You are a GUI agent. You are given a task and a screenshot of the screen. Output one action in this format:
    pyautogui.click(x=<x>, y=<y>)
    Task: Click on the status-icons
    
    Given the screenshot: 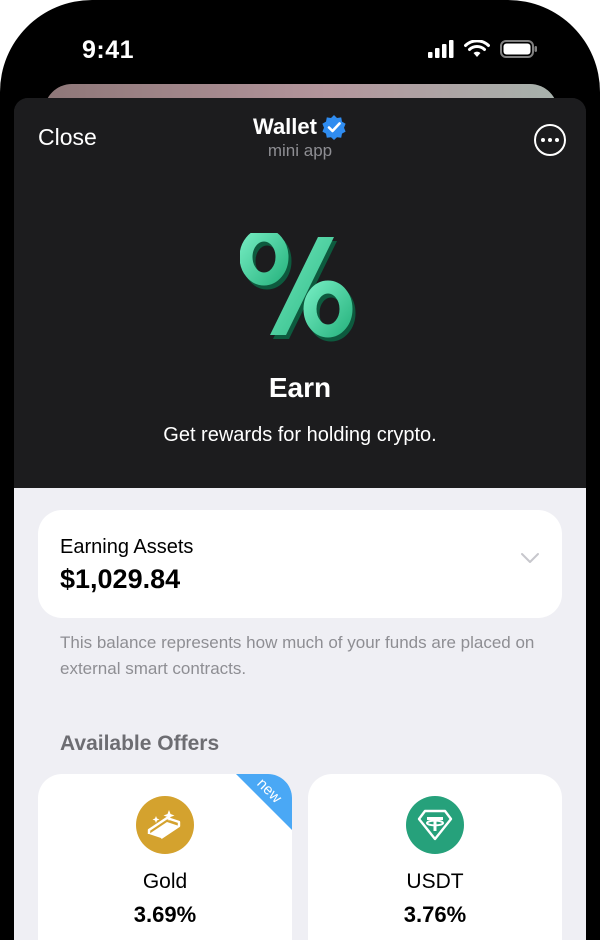 What is the action you would take?
    pyautogui.click(x=483, y=49)
    